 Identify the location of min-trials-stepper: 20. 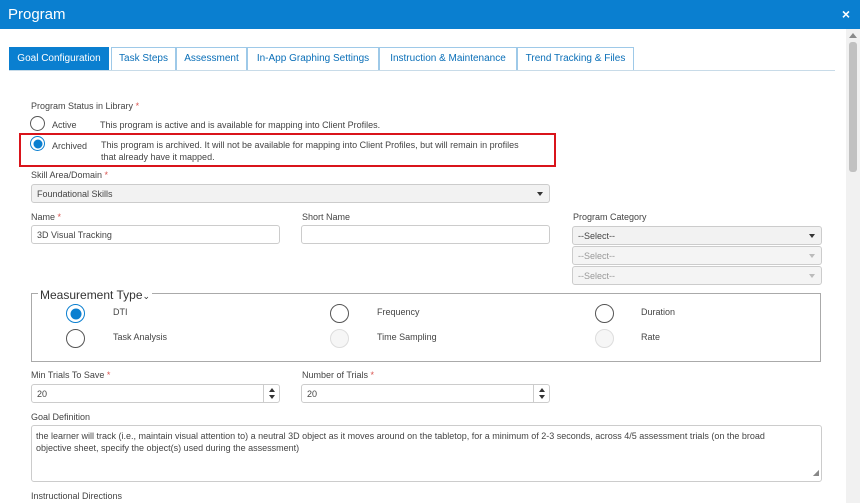
(155, 393).